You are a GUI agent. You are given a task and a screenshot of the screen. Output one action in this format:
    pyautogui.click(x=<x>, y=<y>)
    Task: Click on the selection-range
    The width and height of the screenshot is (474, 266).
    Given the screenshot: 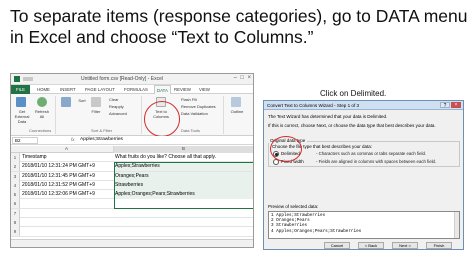 What is the action you would take?
    pyautogui.click(x=183, y=185)
    